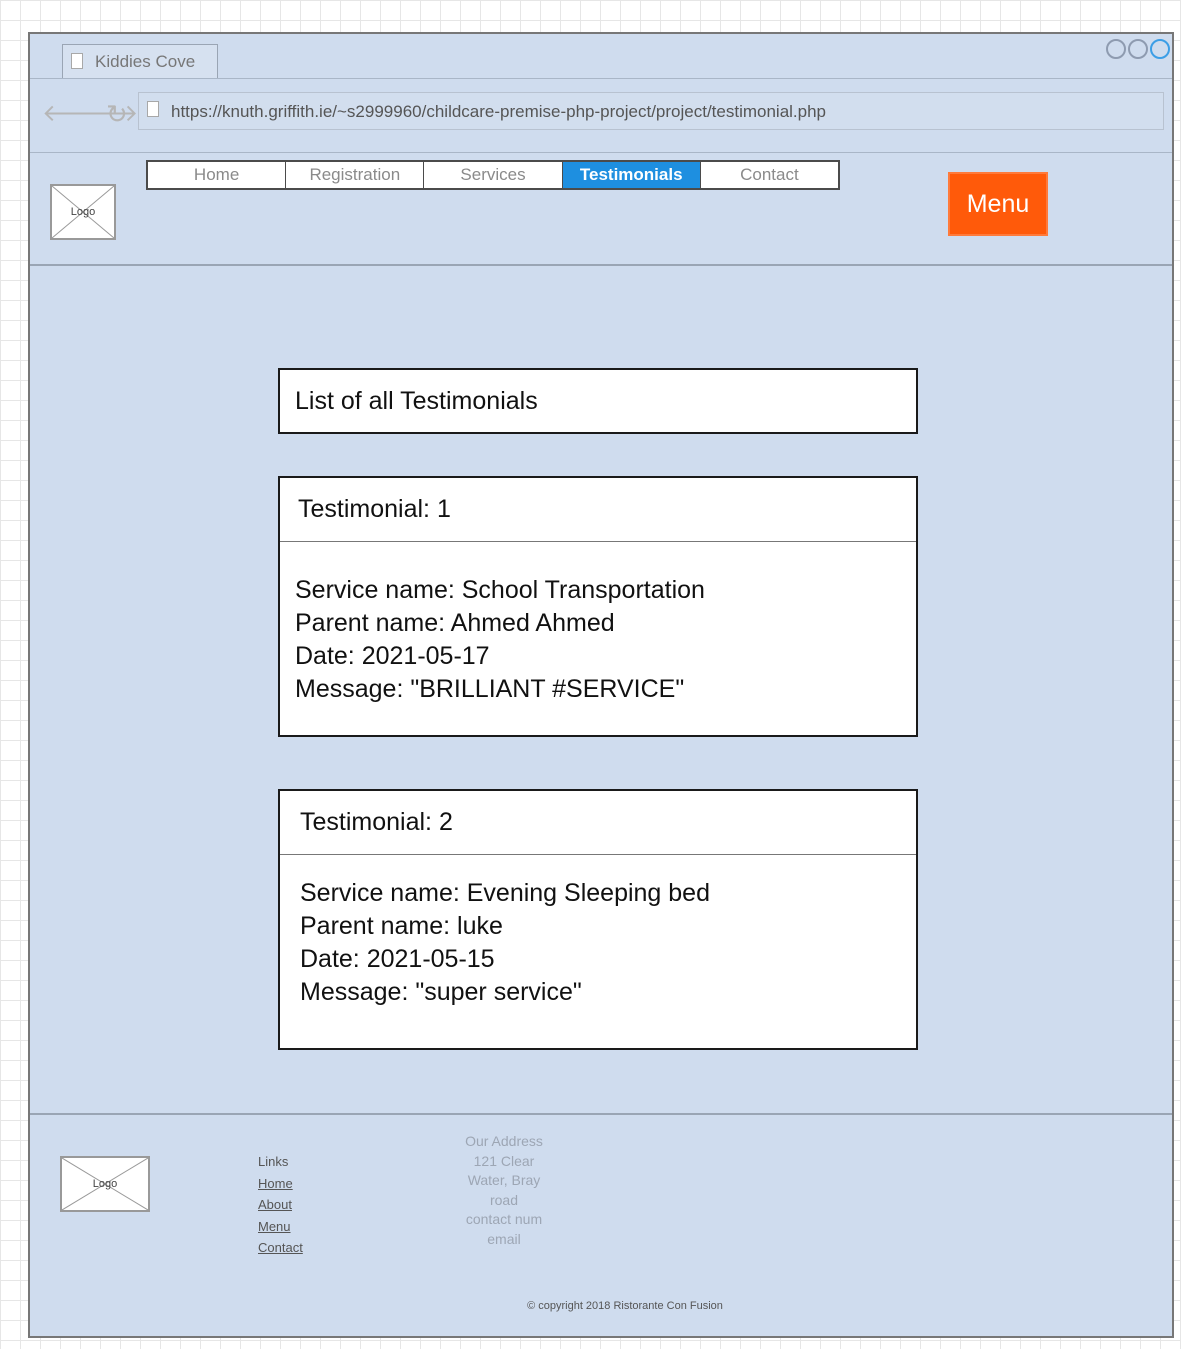  I want to click on footer-logo: Logo, so click(105, 1184).